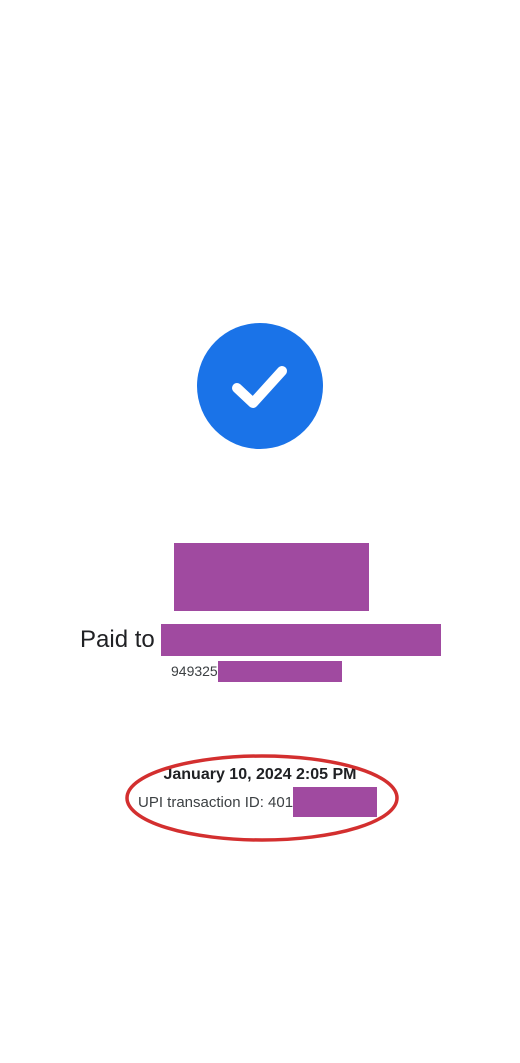  Describe the element at coordinates (300, 640) in the screenshot. I see `redacted-payee-name` at that location.